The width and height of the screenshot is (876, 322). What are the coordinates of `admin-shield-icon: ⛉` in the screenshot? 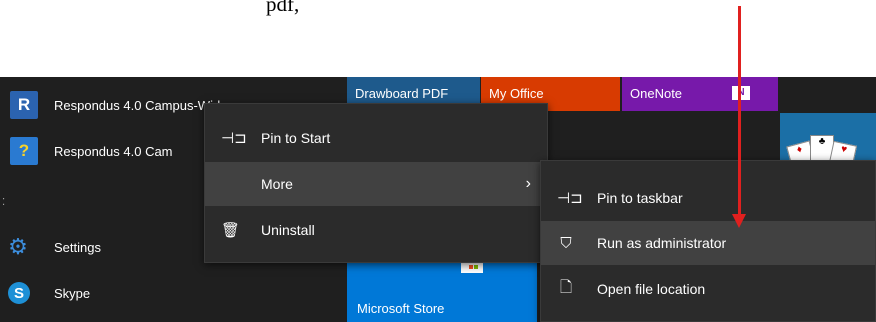 It's located at (566, 243).